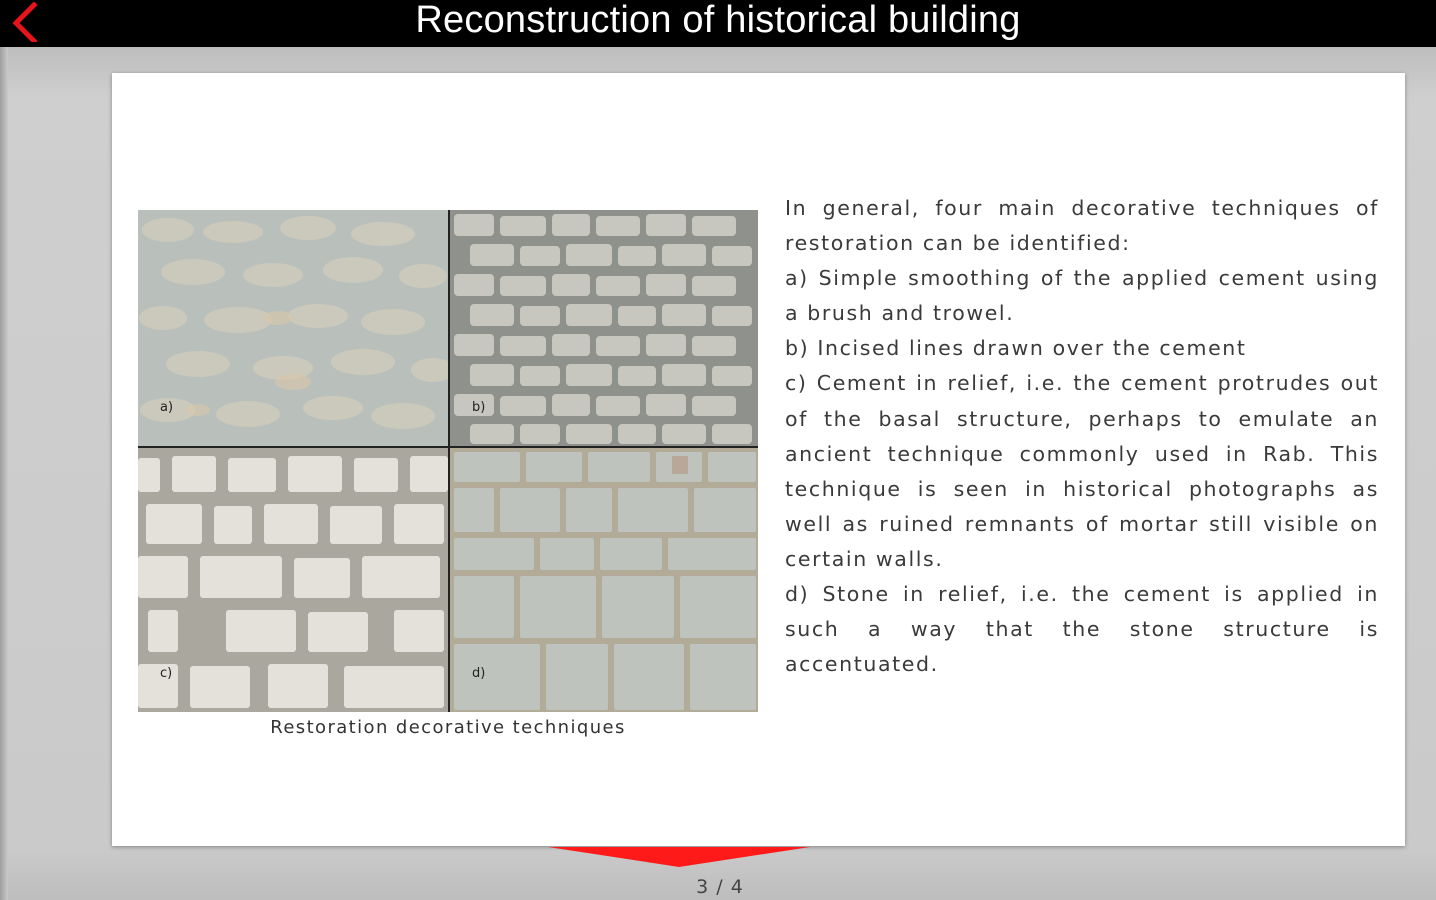 Image resolution: width=1436 pixels, height=900 pixels. I want to click on top-bar: Reconstruction of historical building, so click(718, 23).